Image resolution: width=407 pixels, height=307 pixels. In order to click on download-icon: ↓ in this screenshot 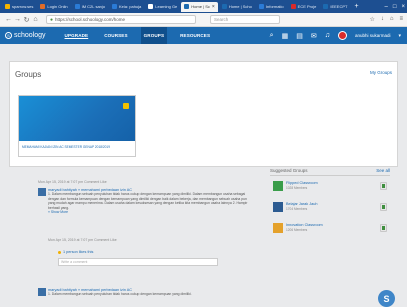, I will do `click(382, 19)`.